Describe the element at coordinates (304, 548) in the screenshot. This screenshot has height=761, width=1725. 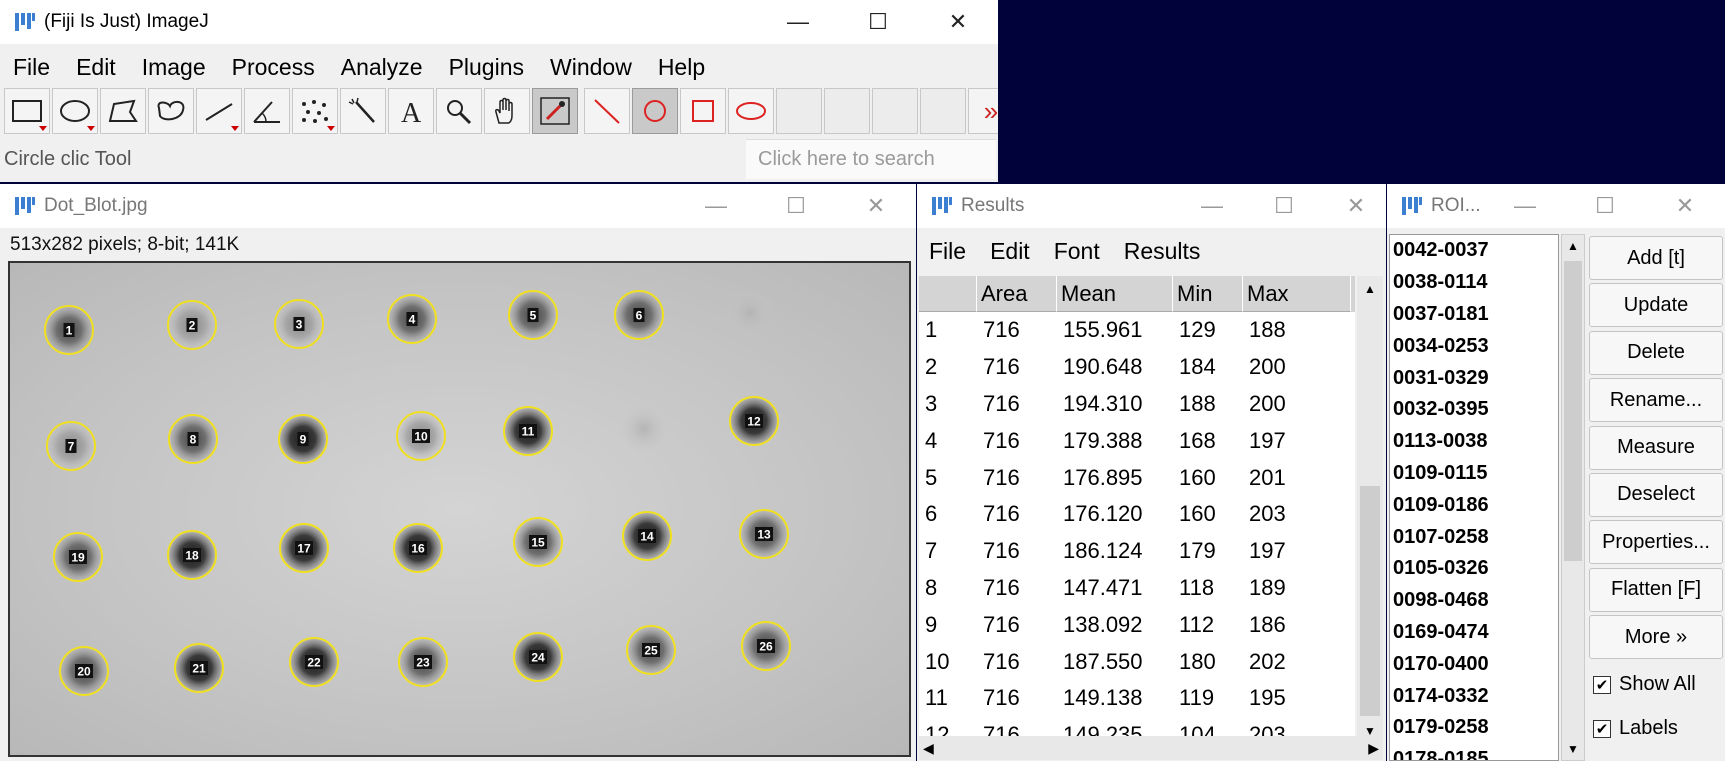
I see `roi-circle: 17` at that location.